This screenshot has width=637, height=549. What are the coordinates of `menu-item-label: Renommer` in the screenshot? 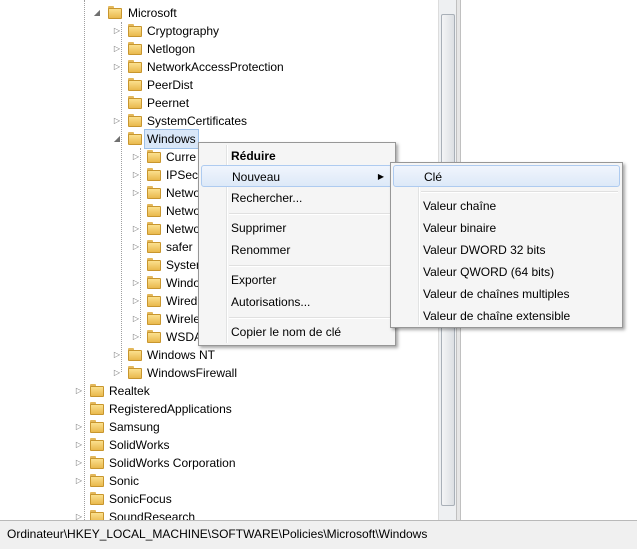 It's located at (261, 250).